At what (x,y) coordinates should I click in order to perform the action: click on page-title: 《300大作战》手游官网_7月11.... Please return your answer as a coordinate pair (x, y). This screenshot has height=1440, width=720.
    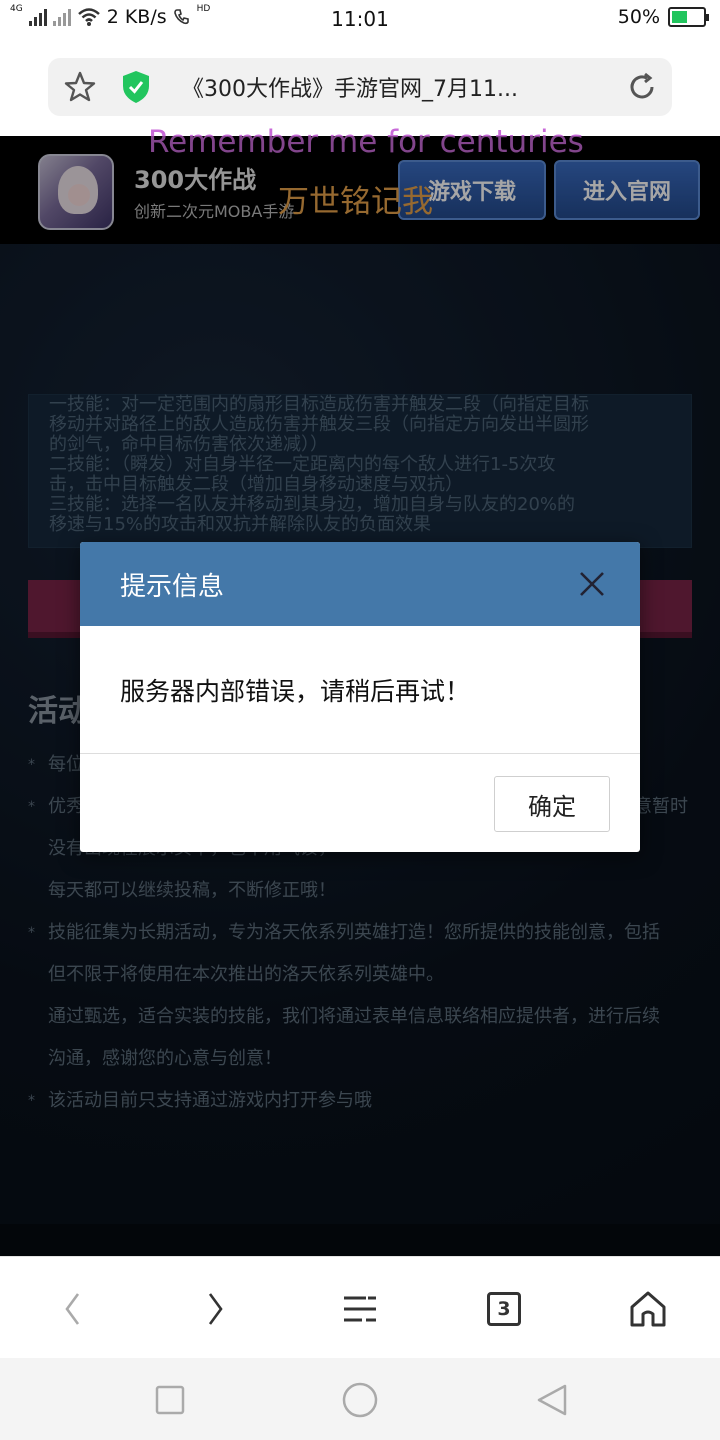
    Looking at the image, I should click on (386, 87).